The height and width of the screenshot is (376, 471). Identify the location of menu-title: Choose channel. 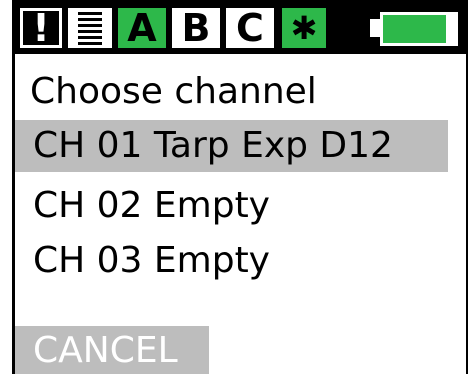
(173, 91).